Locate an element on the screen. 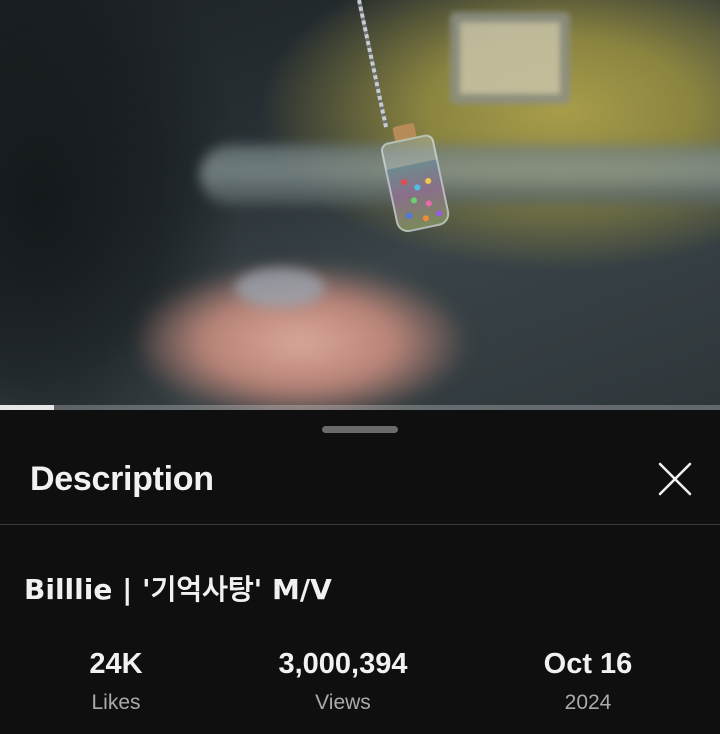 Image resolution: width=720 pixels, height=734 pixels. stat-views: 3,000,394 Views is located at coordinates (343, 681).